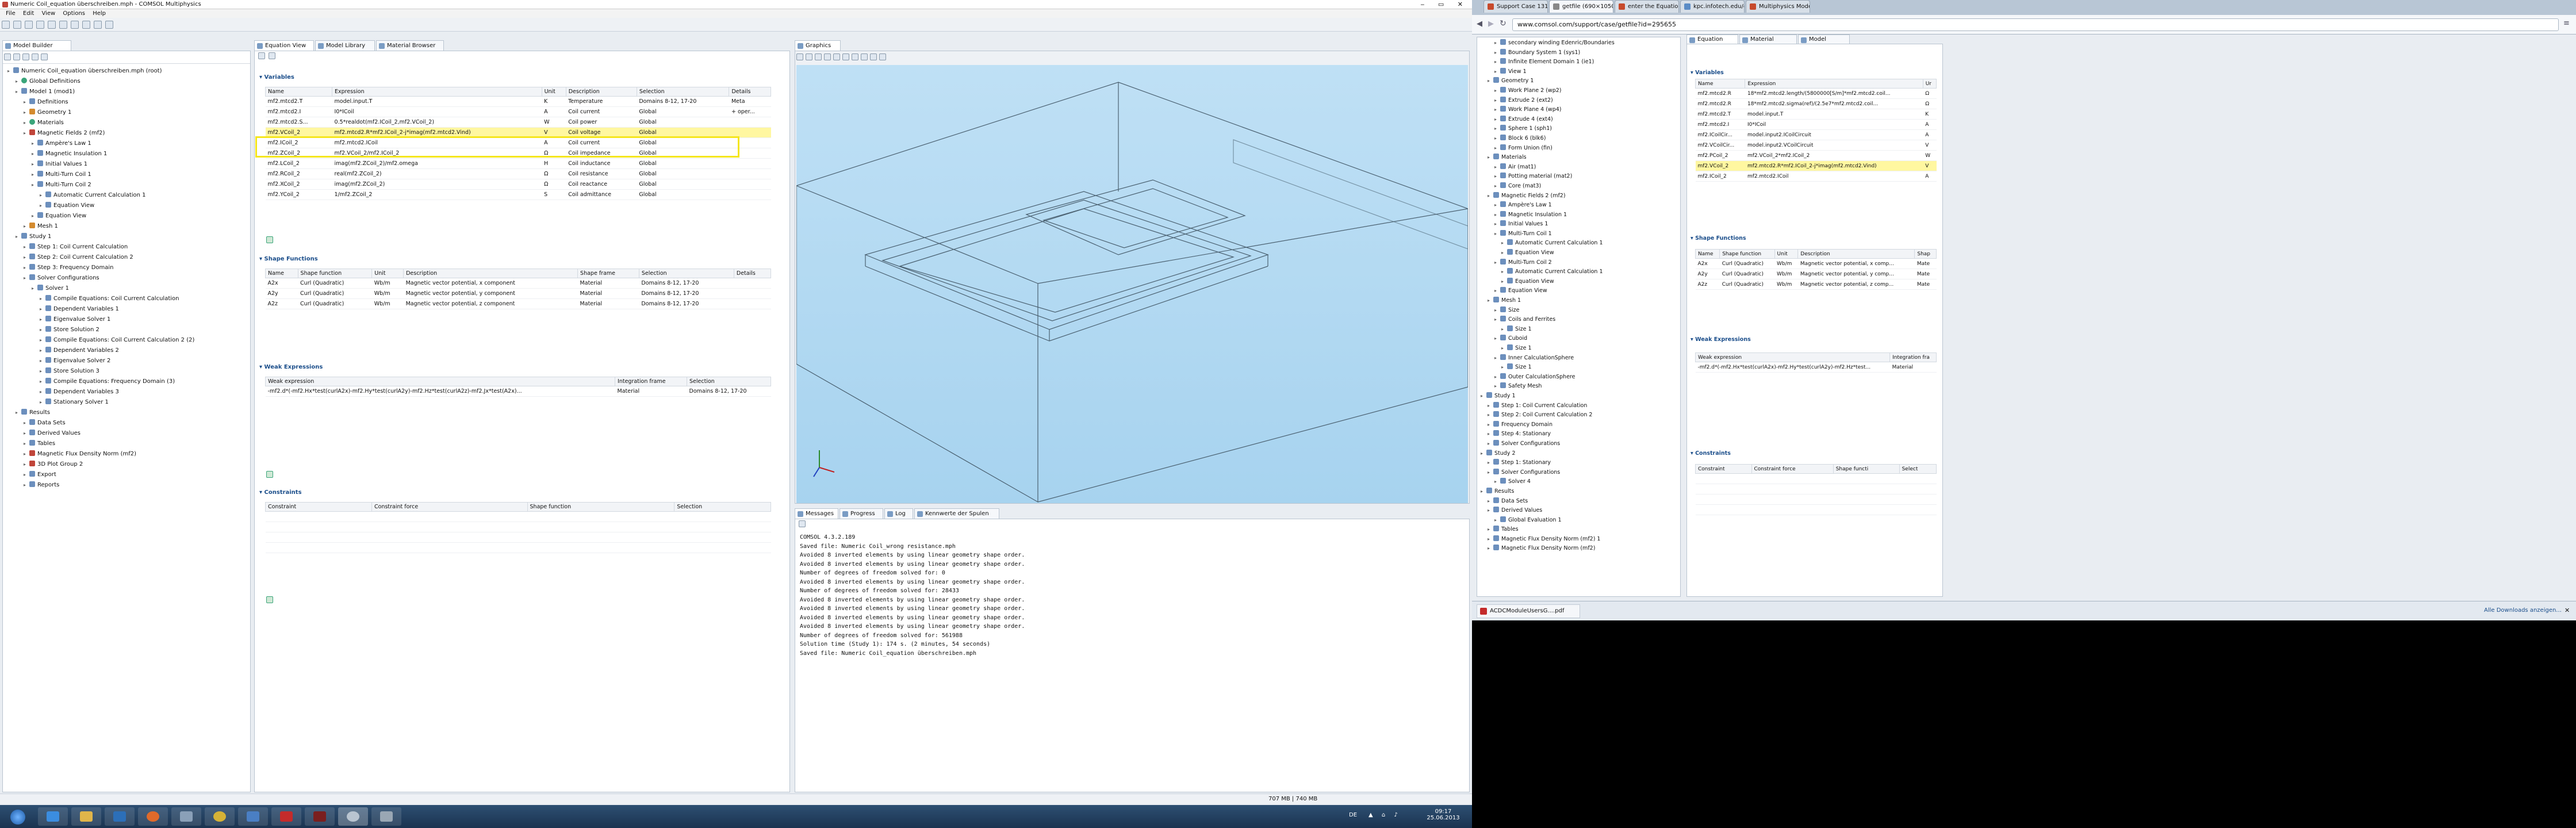 This screenshot has height=828, width=2576. Describe the element at coordinates (1929, 84) in the screenshot. I see `column-header: Ur` at that location.